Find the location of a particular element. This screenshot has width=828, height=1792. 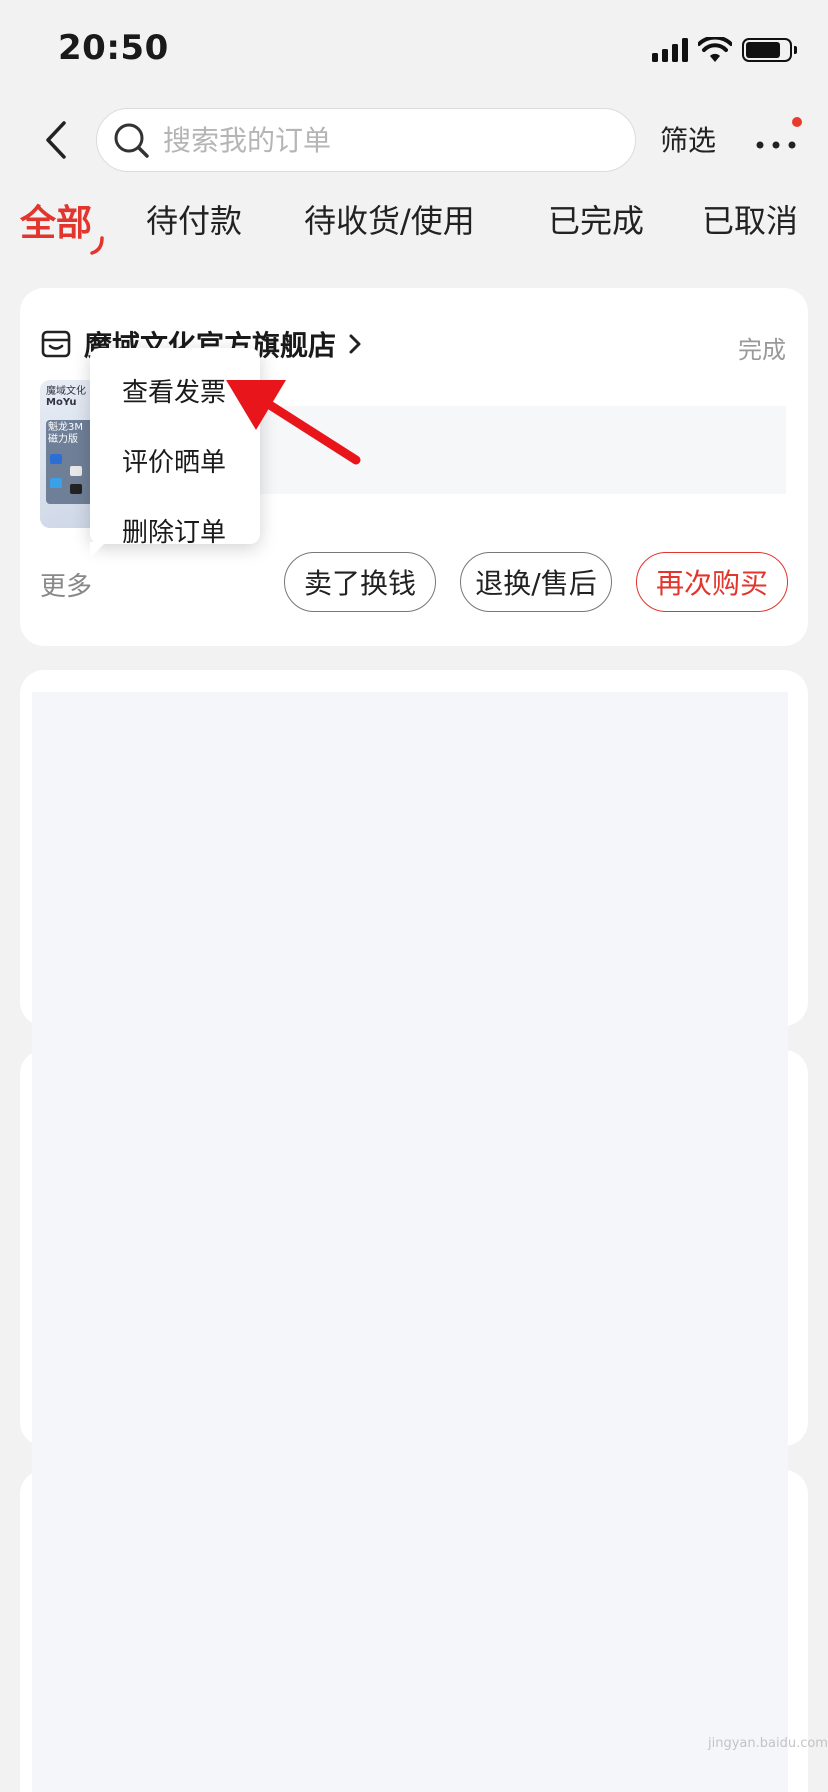

product-brand-text: 魔域文化 MoYu is located at coordinates (66, 397).